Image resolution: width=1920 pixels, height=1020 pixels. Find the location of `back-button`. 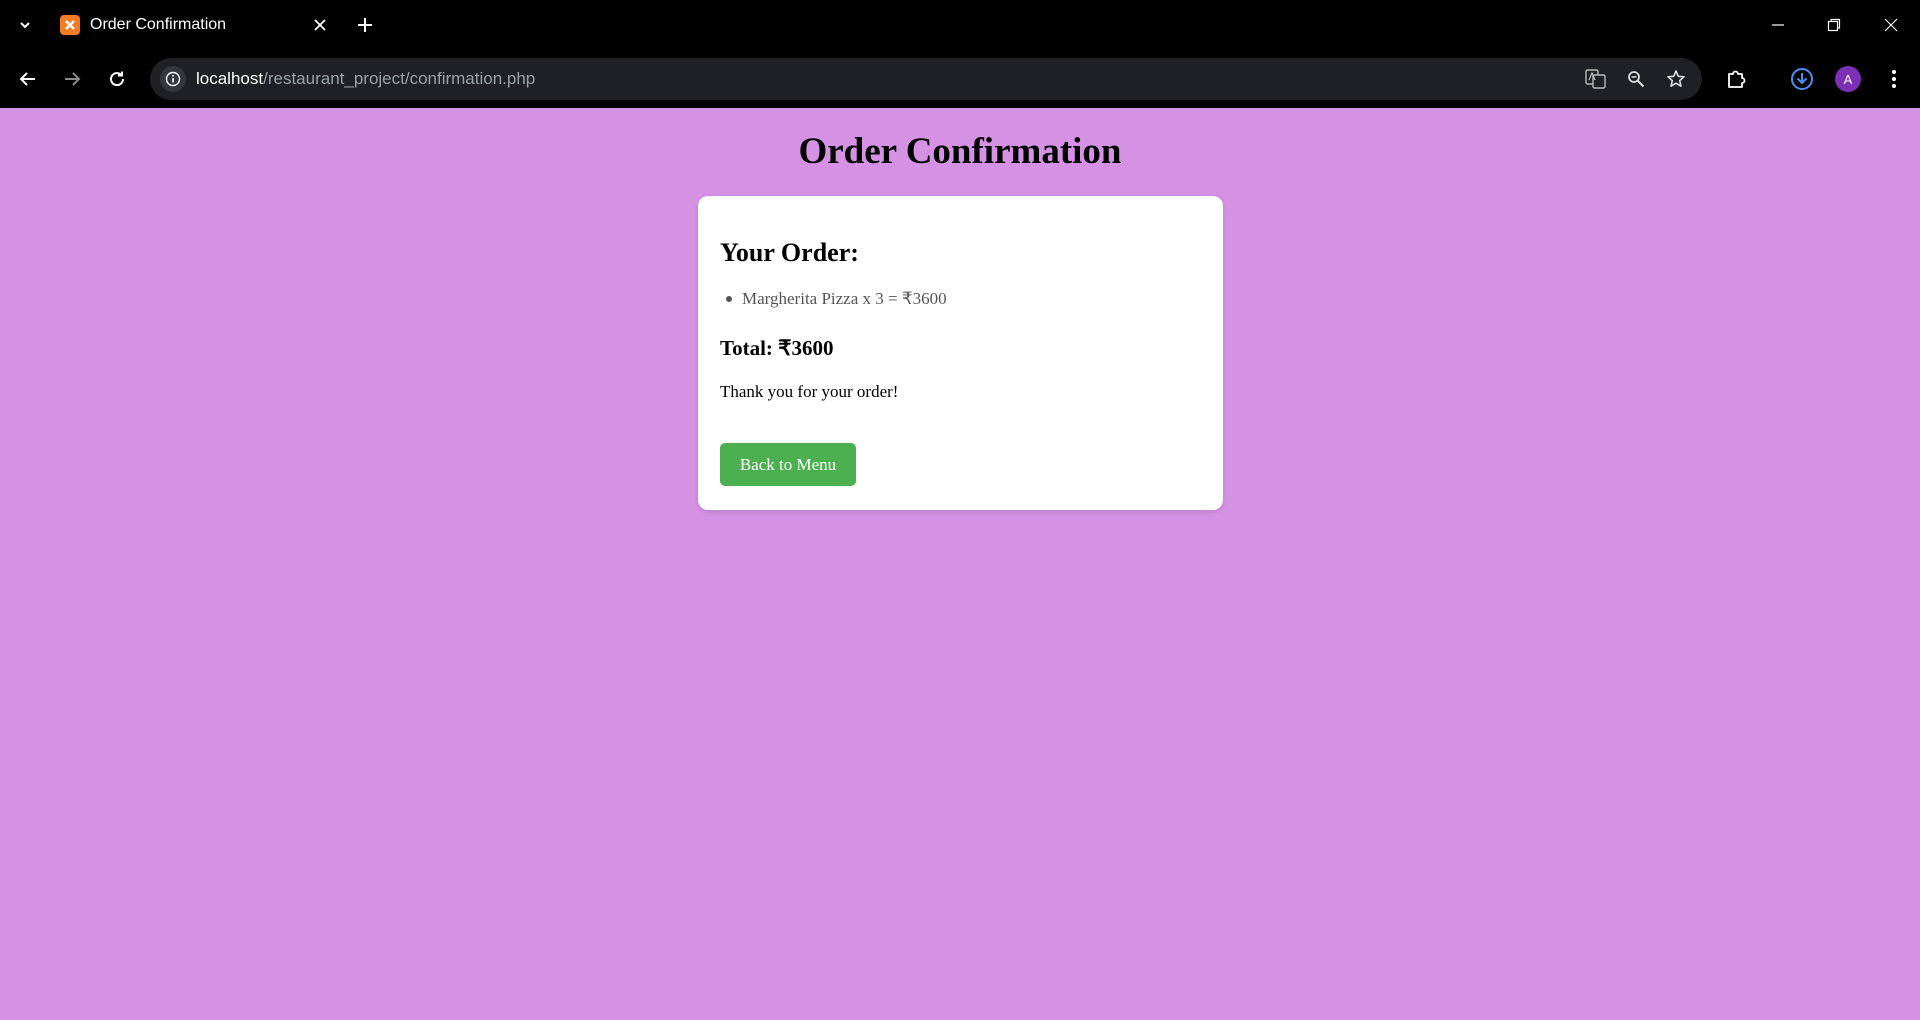

back-button is located at coordinates (28, 79).